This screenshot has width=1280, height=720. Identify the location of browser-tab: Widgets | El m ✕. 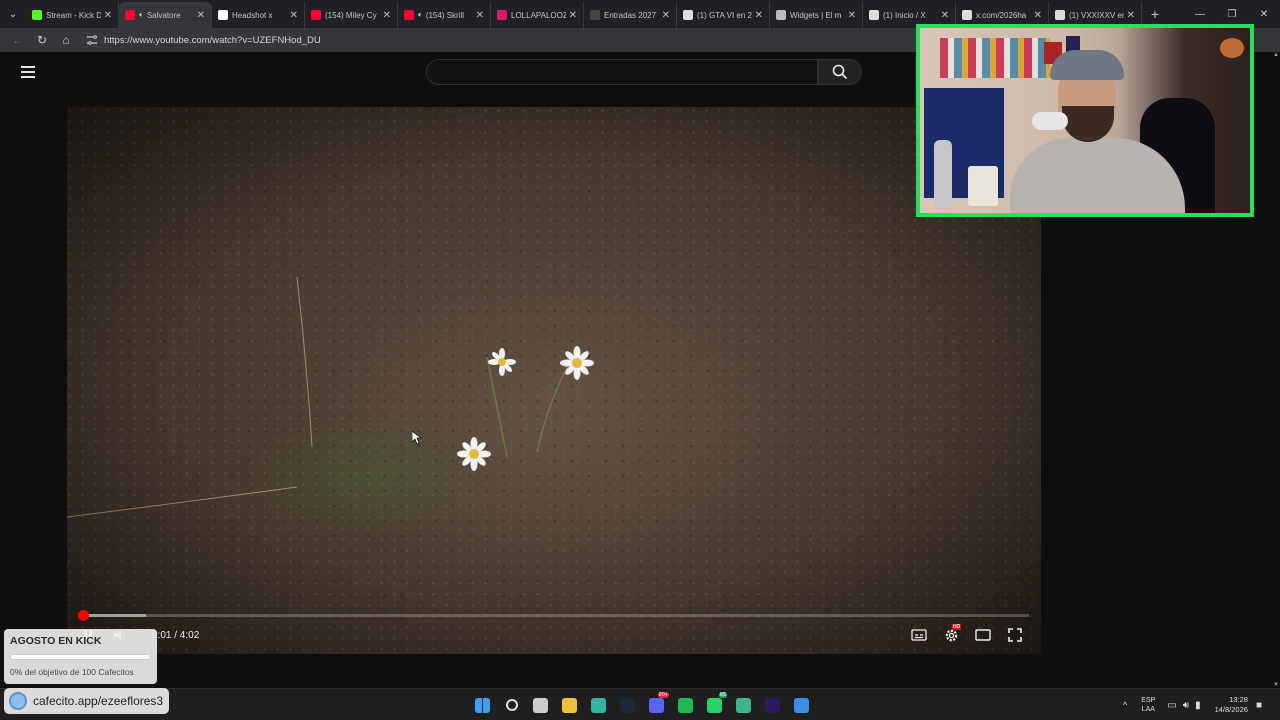
(816, 15).